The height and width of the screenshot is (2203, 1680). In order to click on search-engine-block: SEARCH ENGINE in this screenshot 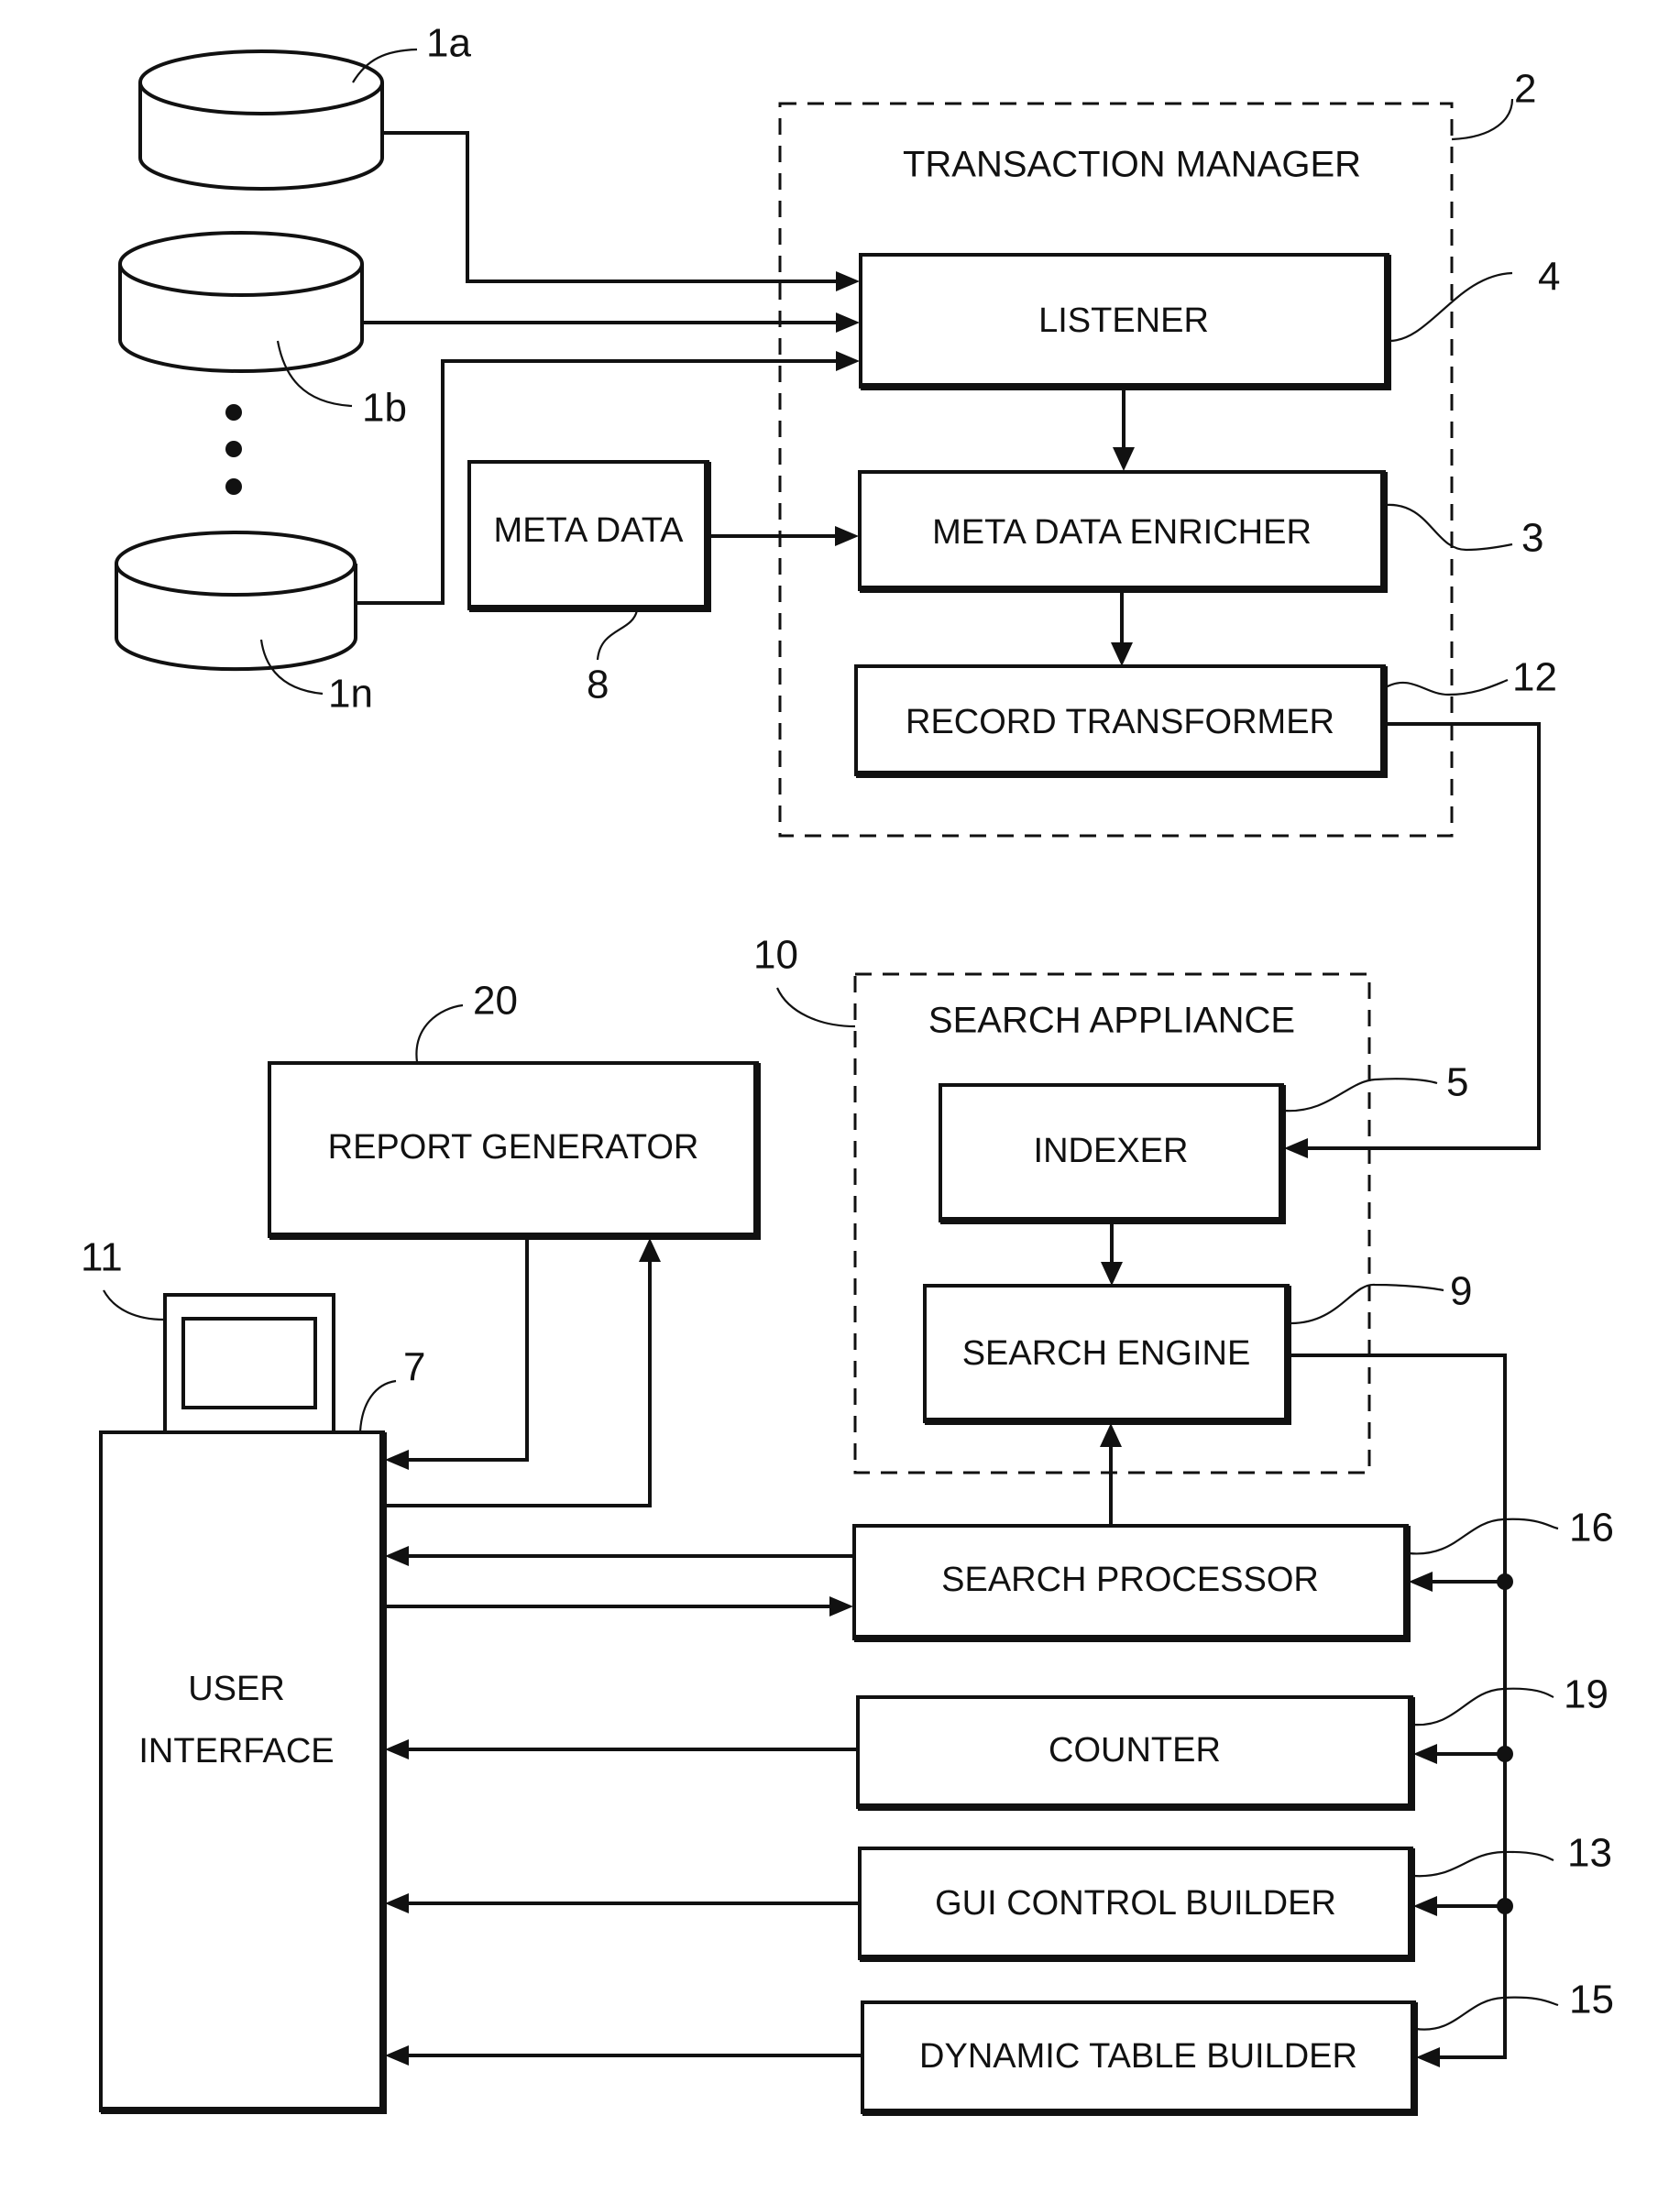, I will do `click(1107, 1354)`.